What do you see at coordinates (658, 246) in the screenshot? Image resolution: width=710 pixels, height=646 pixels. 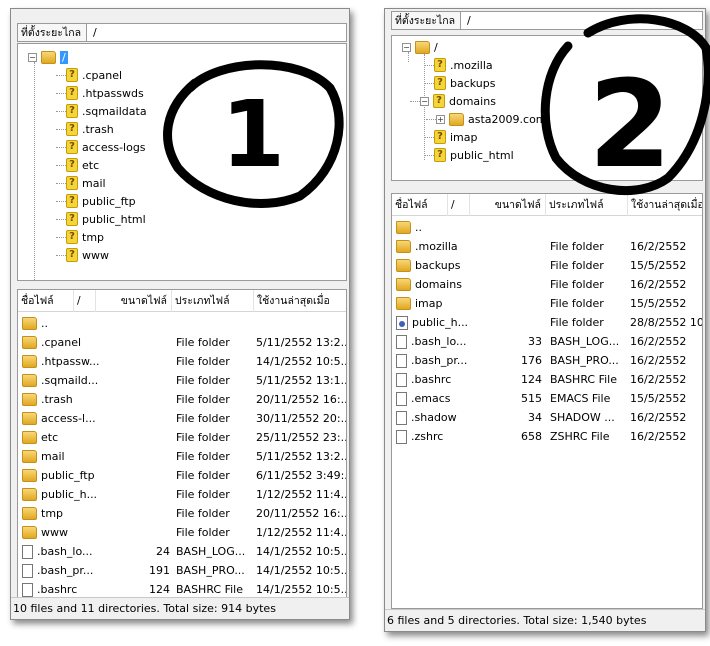 I see `cell-last-modified: 16/2/2552` at bounding box center [658, 246].